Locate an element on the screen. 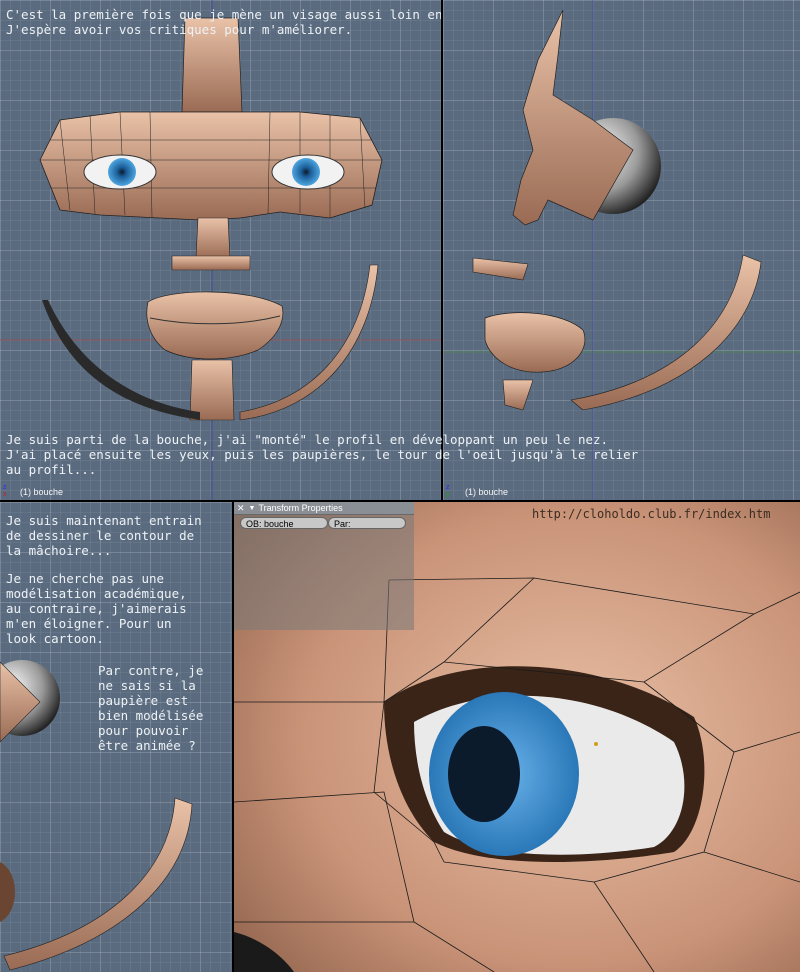 The width and height of the screenshot is (800, 972). close-icon: ✕ is located at coordinates (241, 508).